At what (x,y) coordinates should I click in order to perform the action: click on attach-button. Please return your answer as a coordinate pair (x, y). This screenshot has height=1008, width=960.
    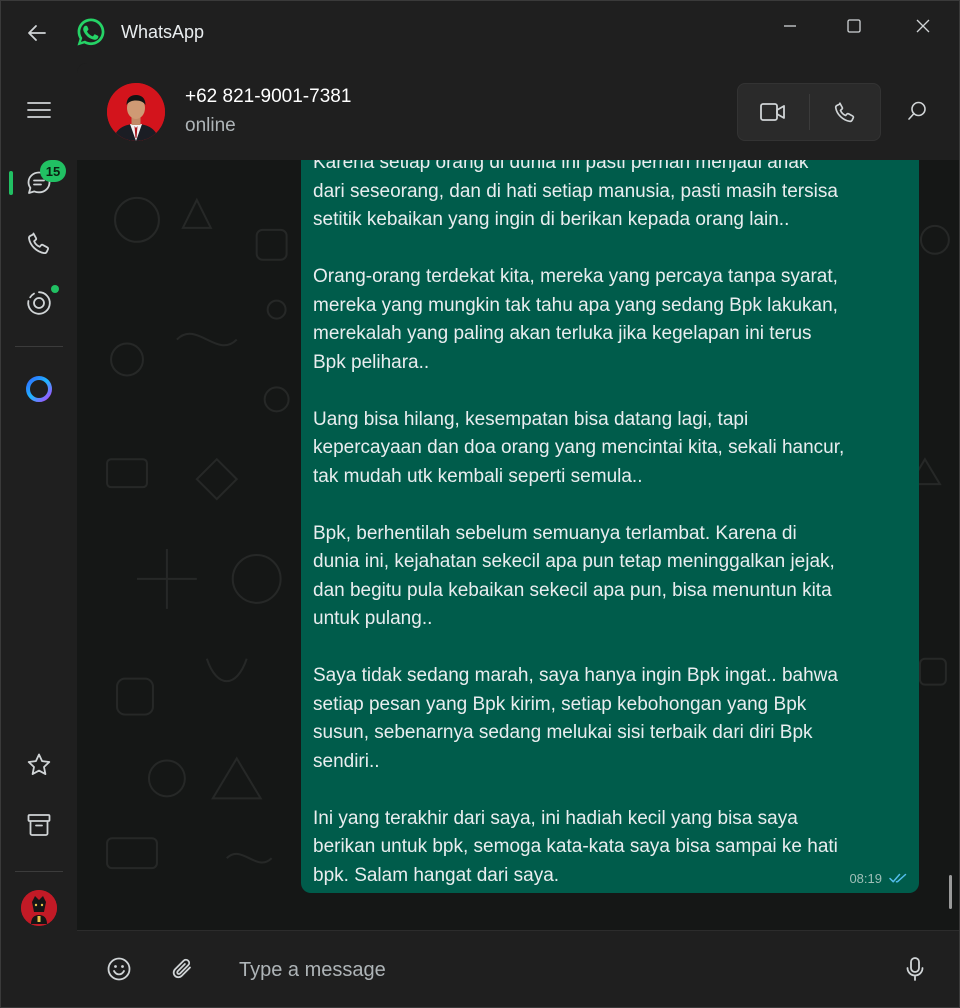
    Looking at the image, I should click on (183, 969).